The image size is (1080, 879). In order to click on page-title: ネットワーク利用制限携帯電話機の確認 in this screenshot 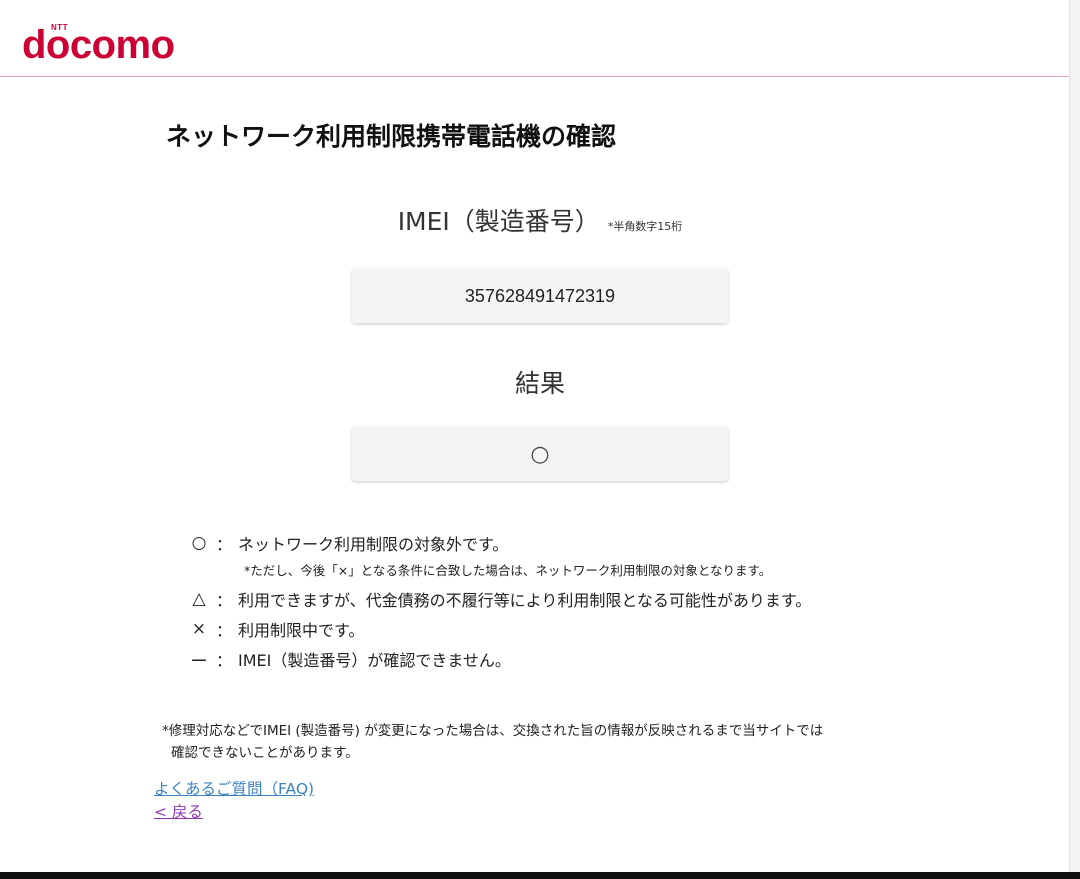, I will do `click(391, 136)`.